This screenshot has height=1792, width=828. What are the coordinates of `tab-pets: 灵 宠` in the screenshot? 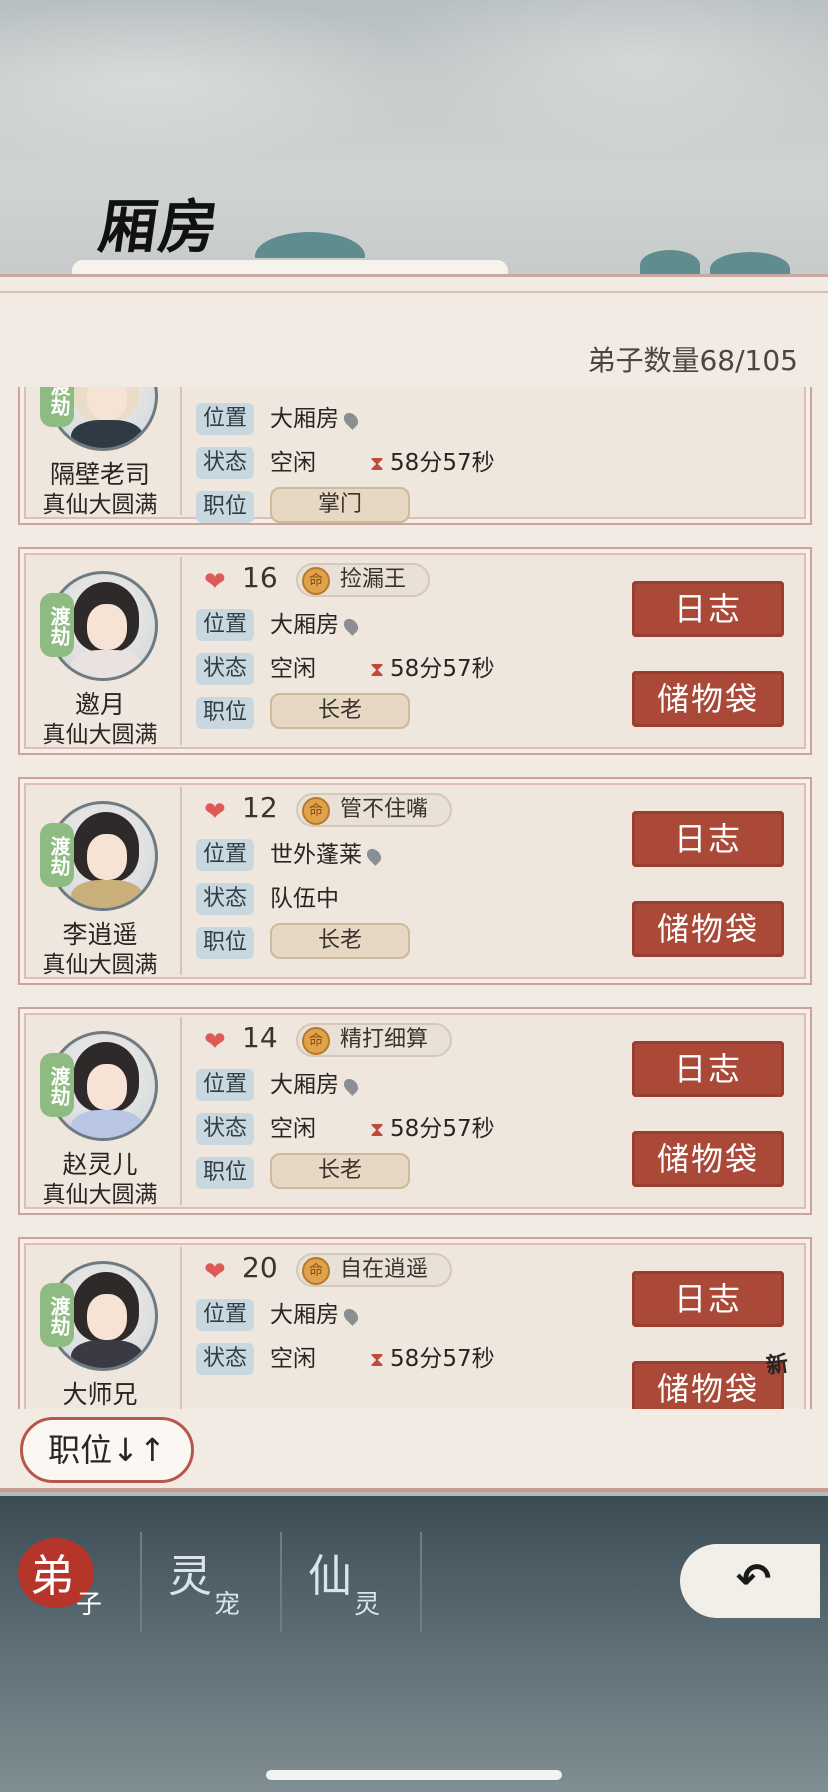 It's located at (208, 1582).